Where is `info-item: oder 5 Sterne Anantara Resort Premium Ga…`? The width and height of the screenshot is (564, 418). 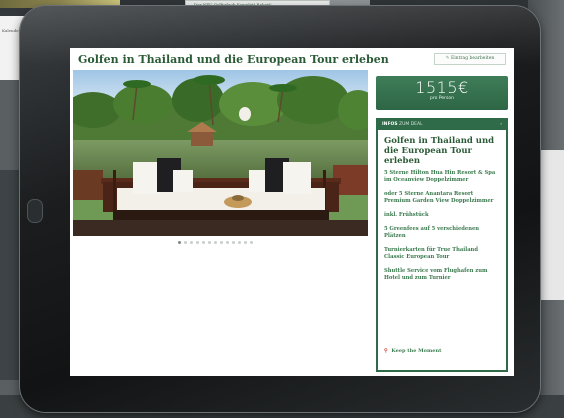
info-item: oder 5 Sterne Anantara Resort Premium Ga… is located at coordinates (439, 197).